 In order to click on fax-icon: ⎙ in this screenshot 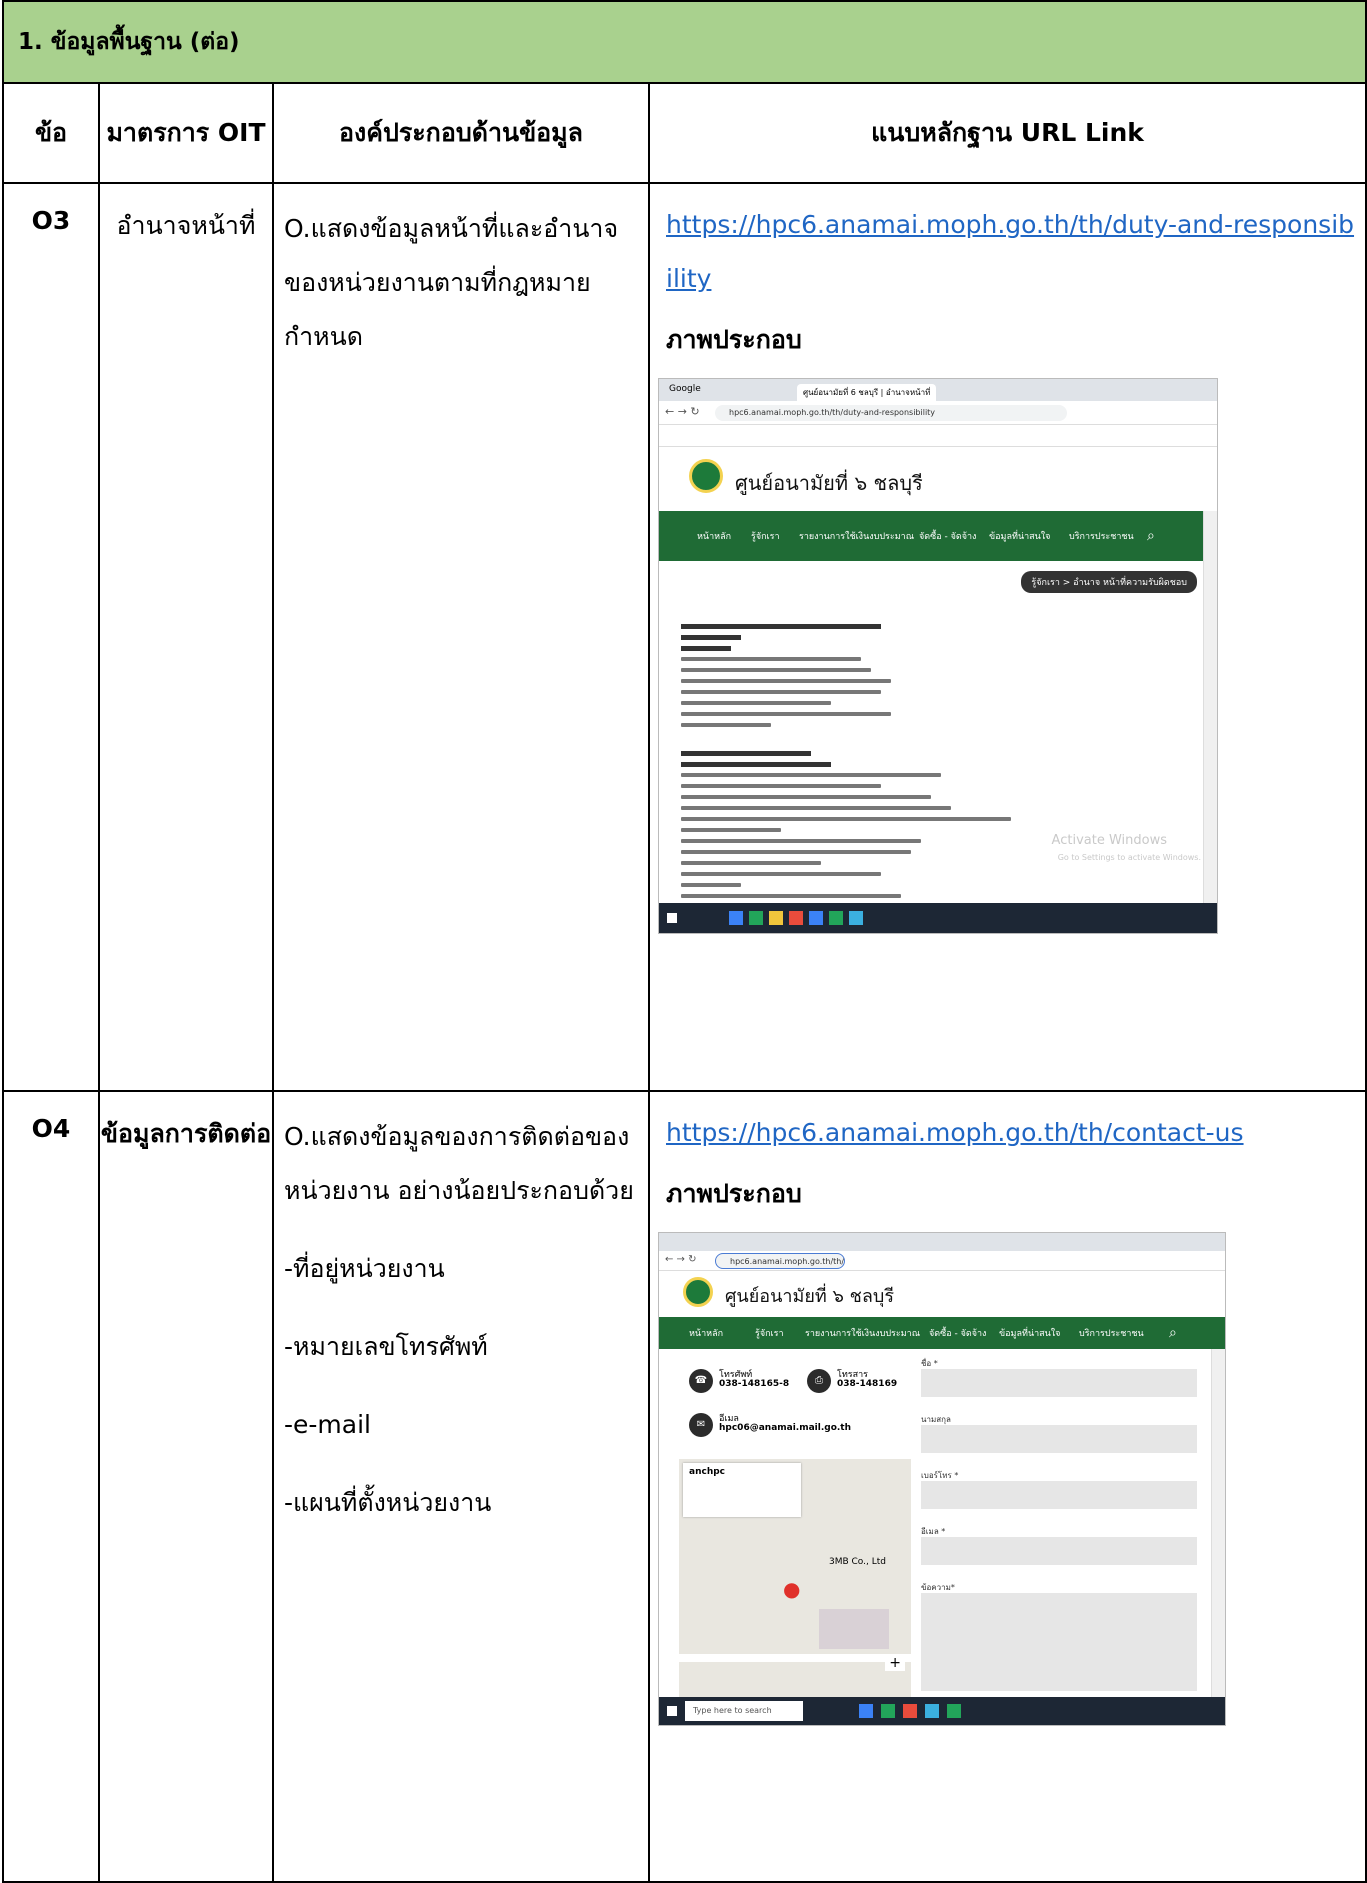, I will do `click(819, 1381)`.